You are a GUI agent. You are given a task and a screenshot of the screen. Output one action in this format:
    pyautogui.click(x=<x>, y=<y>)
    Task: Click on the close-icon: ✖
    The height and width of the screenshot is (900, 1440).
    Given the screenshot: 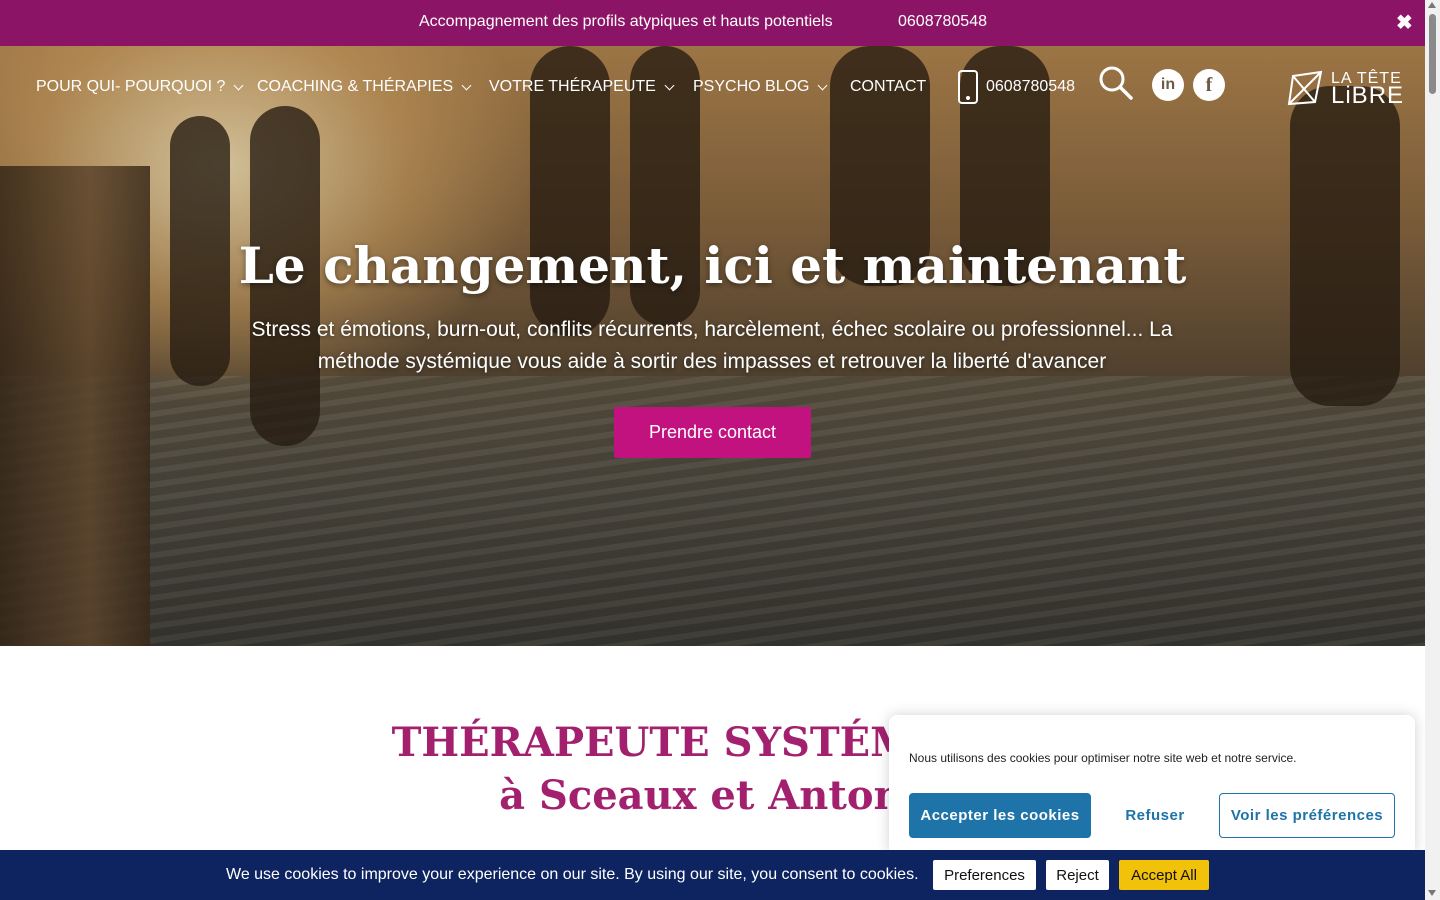 What is the action you would take?
    pyautogui.click(x=1404, y=22)
    